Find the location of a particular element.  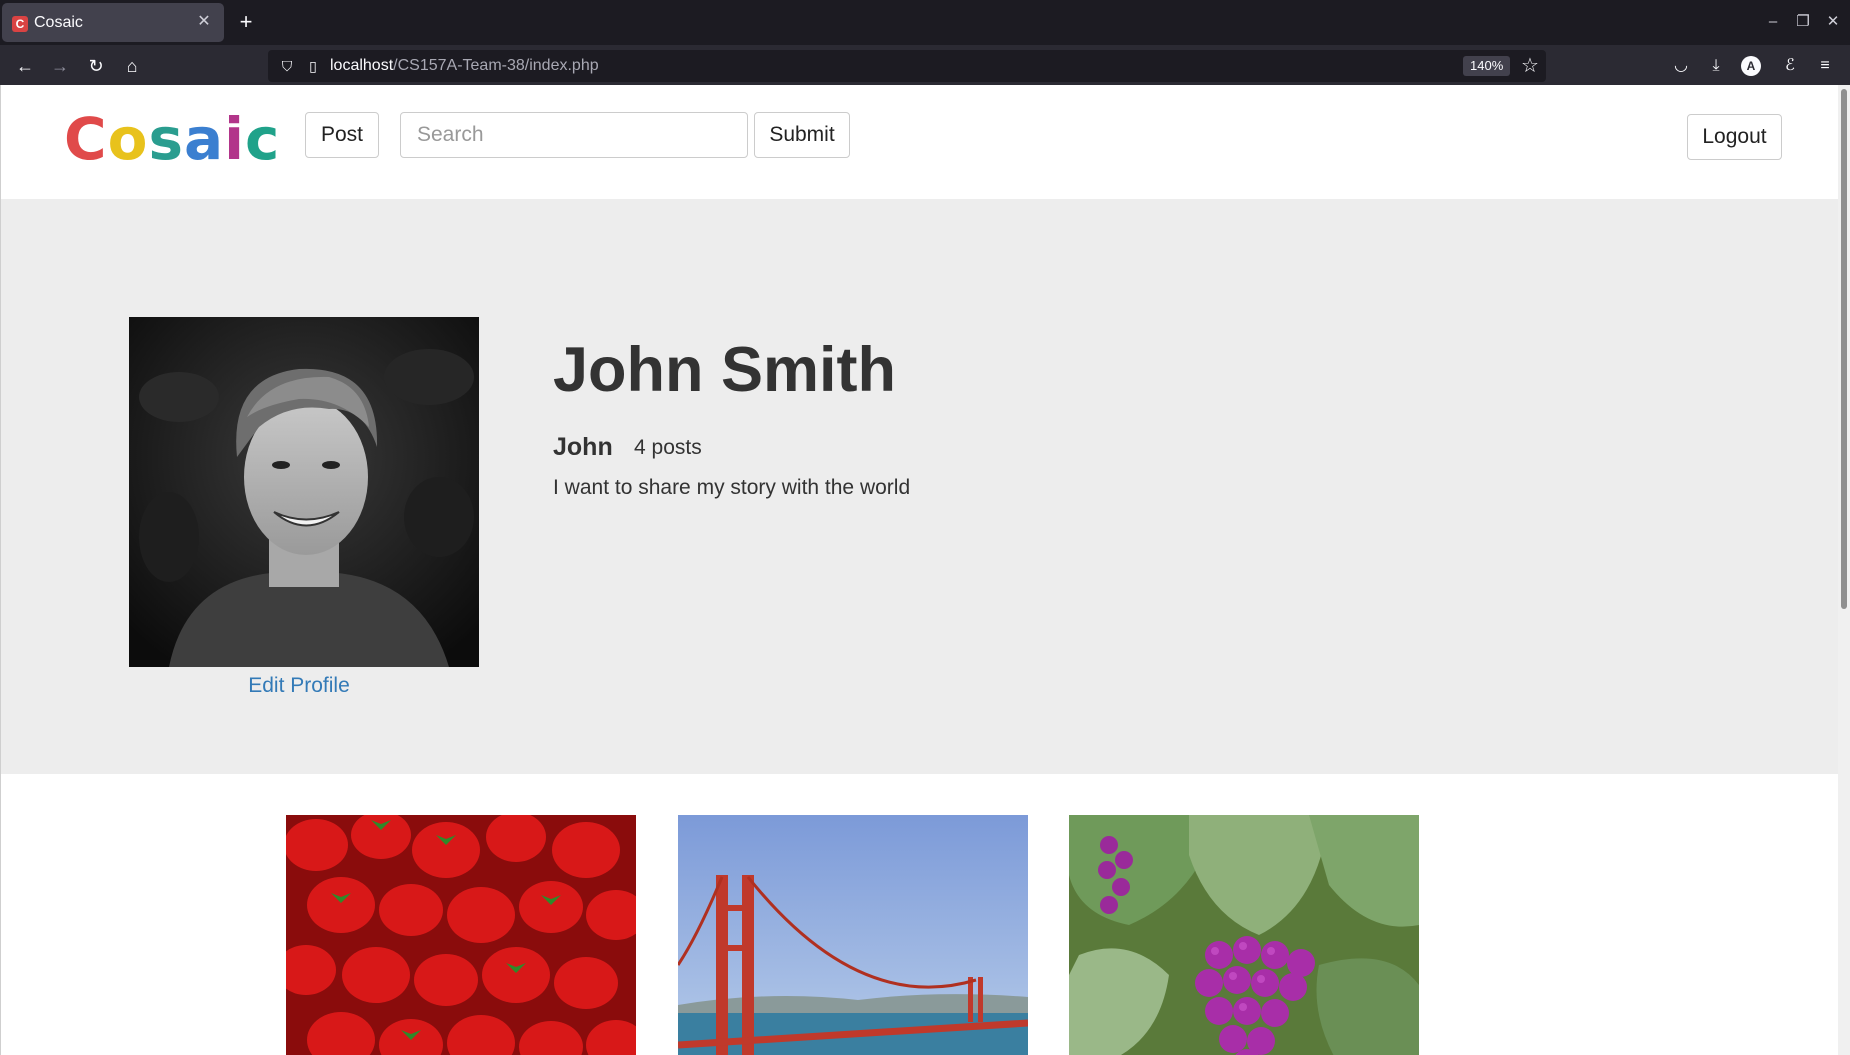

strawberries-image is located at coordinates (461, 935).